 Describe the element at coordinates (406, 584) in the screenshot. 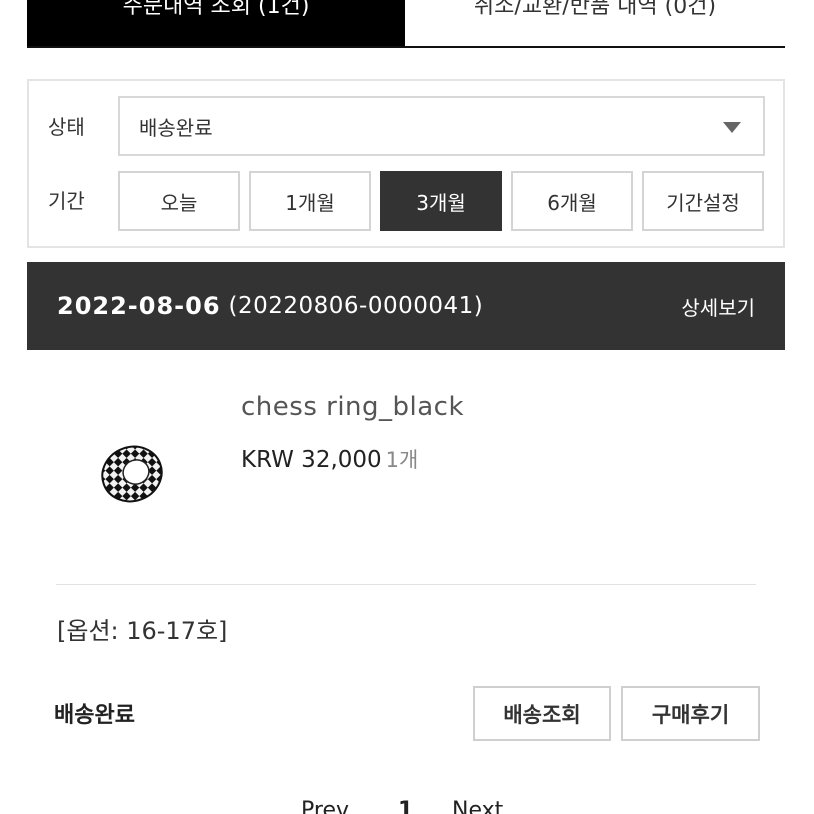

I see `product-divider` at that location.